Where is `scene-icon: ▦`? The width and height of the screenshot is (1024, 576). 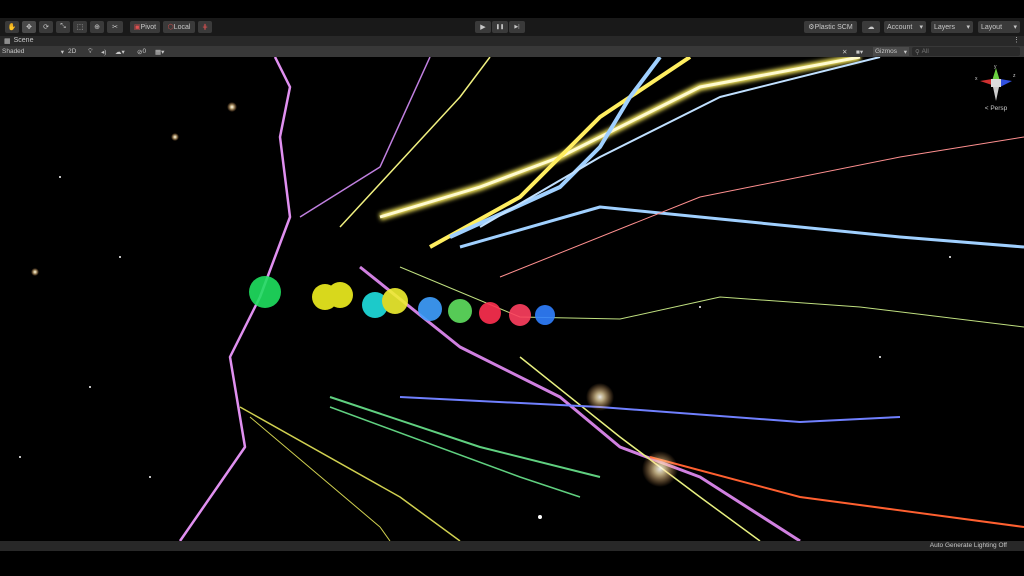 scene-icon: ▦ is located at coordinates (7, 41).